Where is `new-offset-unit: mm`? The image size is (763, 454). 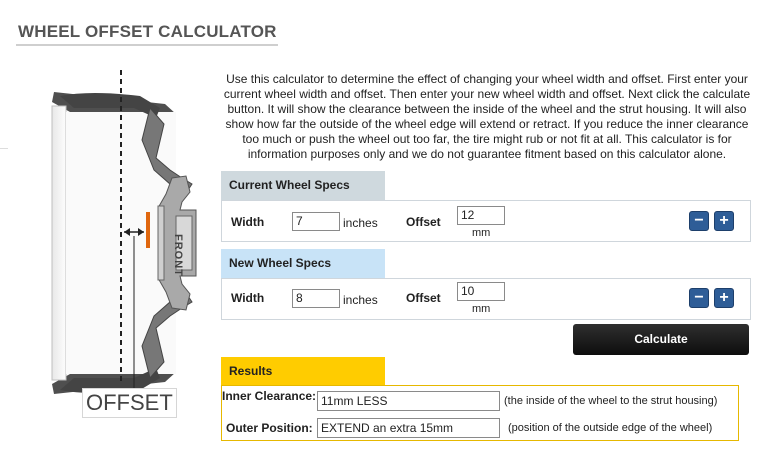
new-offset-unit: mm is located at coordinates (481, 309).